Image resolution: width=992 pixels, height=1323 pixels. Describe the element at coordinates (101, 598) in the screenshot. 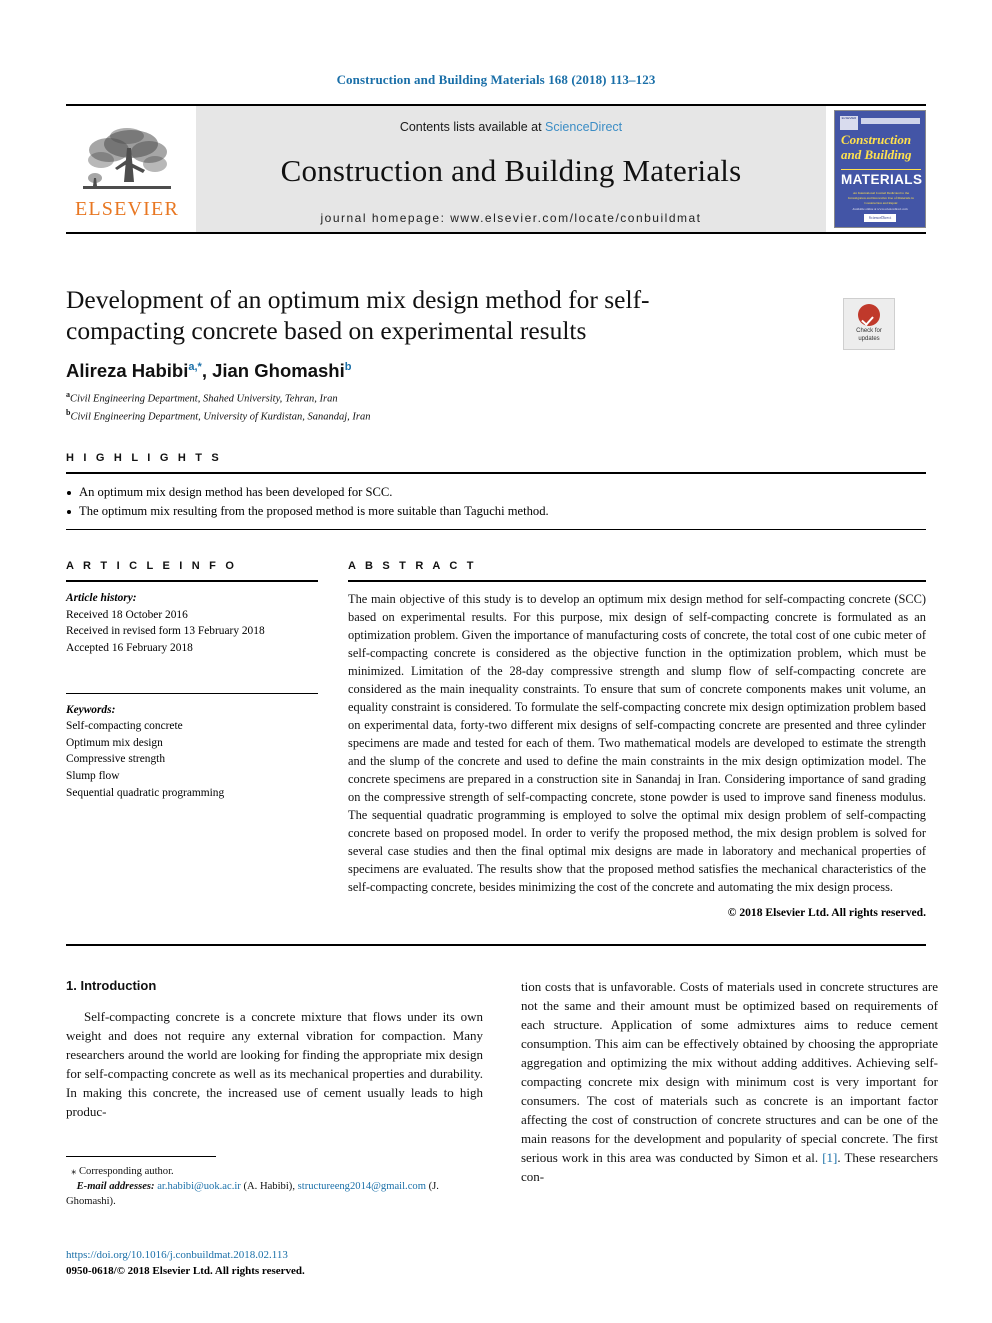

I see `article-history-label: Article history:` at that location.